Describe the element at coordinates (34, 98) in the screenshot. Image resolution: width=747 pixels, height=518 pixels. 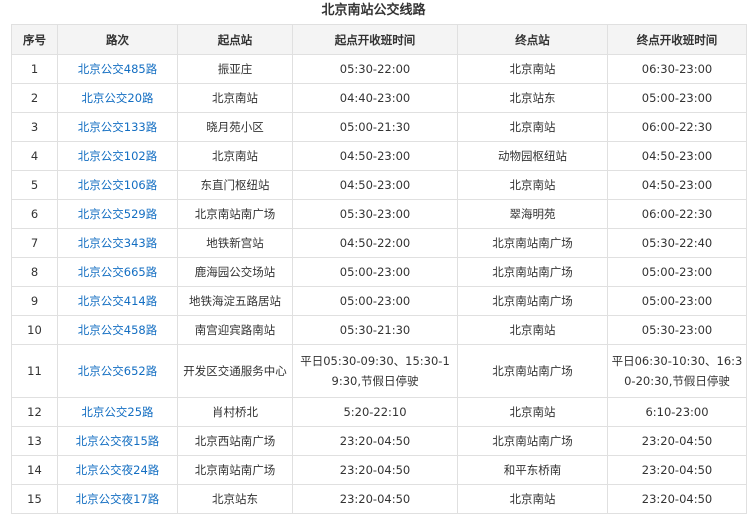
I see `row-number: 2` at that location.